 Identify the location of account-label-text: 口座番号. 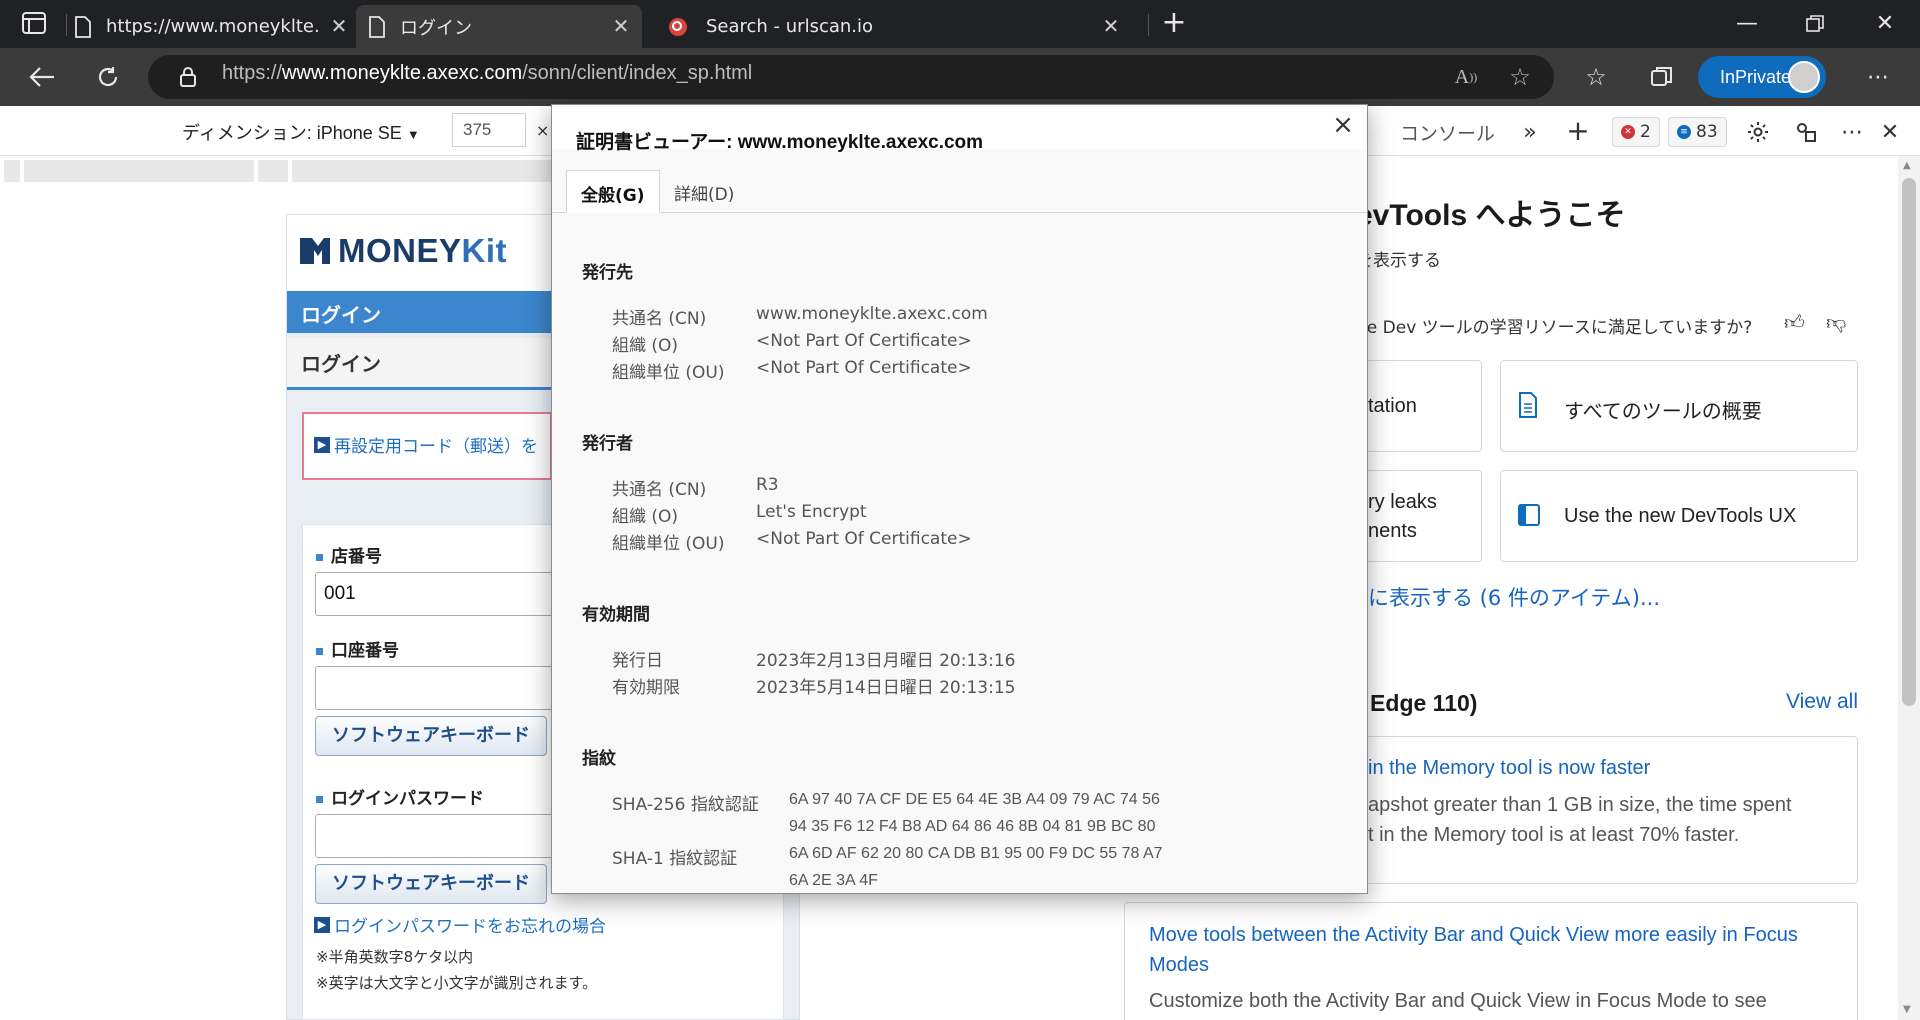
(365, 651).